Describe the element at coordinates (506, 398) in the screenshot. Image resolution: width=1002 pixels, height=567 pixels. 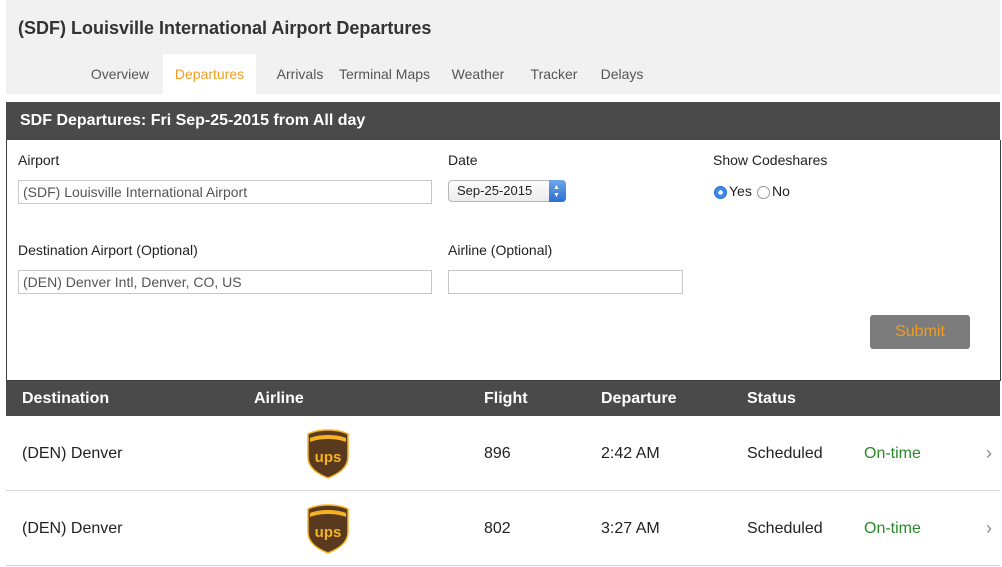
I see `header-flight: Flight` at that location.